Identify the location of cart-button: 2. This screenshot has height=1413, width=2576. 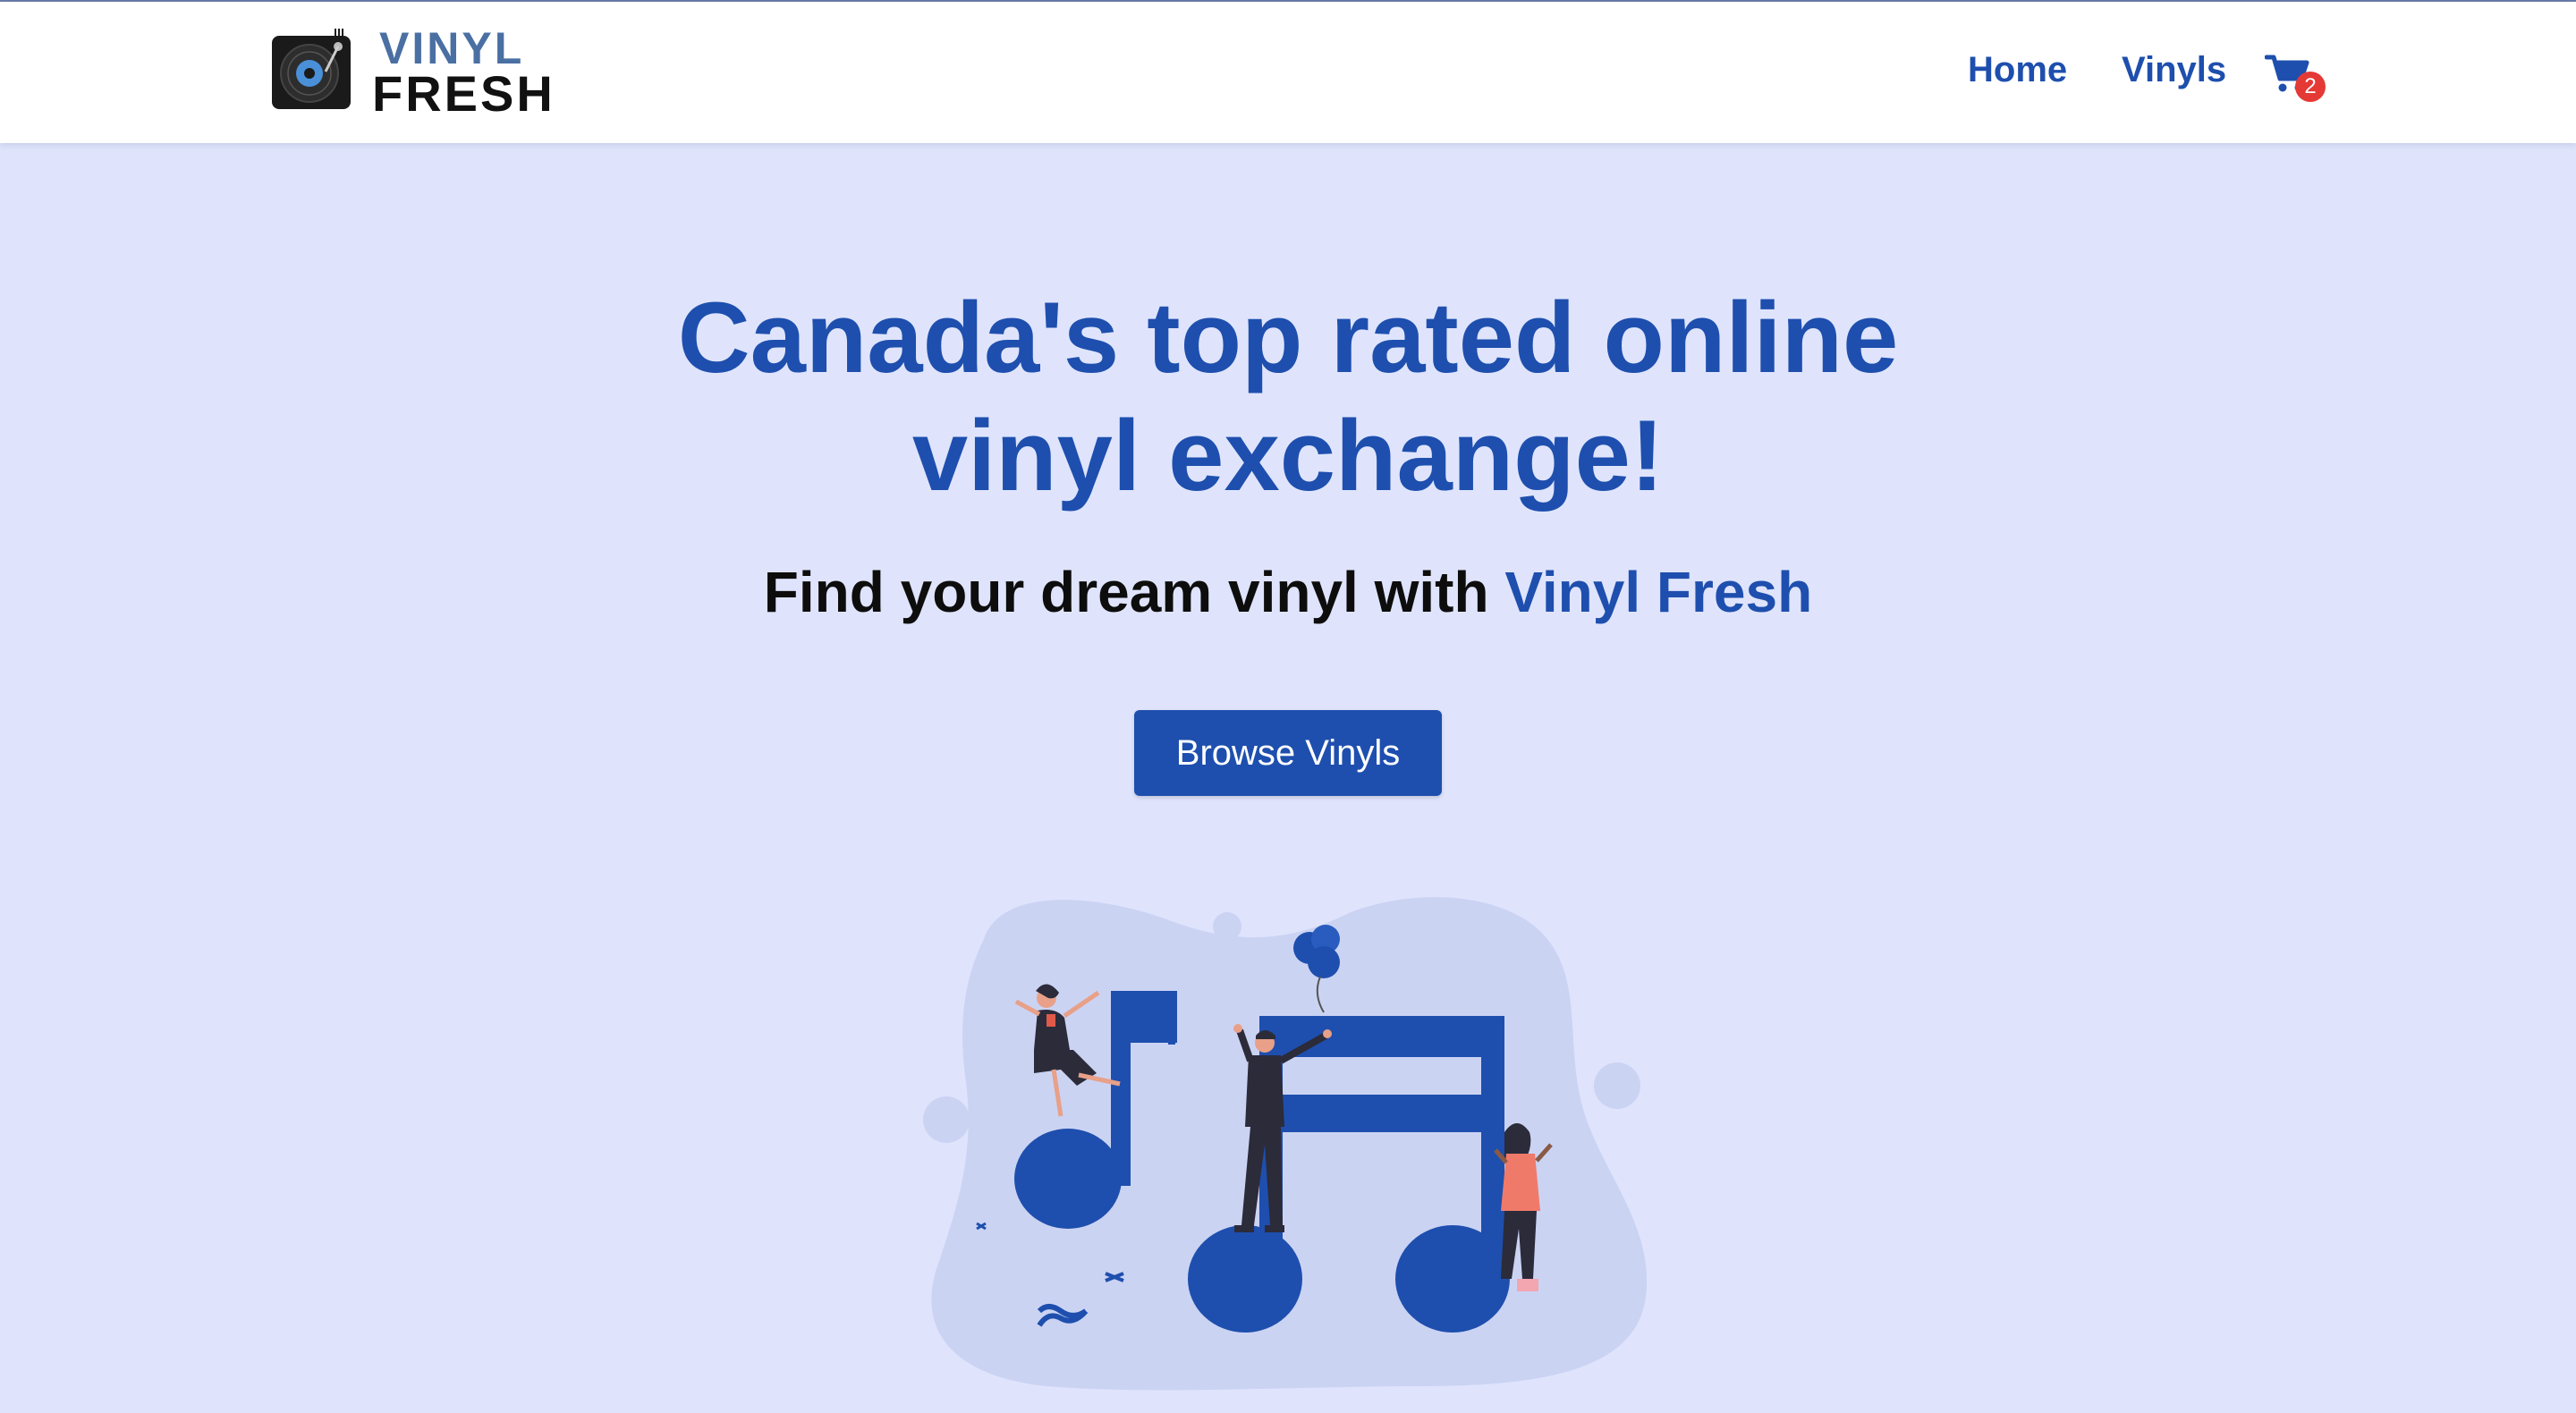
(2295, 79).